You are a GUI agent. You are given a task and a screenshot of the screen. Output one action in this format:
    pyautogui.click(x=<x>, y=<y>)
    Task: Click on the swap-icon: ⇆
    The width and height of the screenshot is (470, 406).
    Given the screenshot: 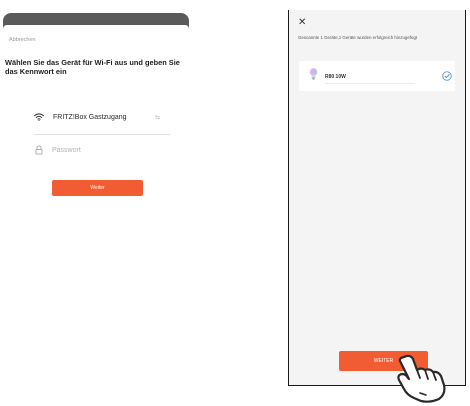 What is the action you would take?
    pyautogui.click(x=157, y=117)
    